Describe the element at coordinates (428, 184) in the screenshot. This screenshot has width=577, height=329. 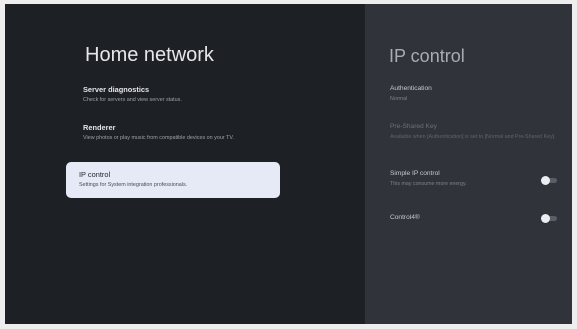
I see `simple-ip-control-hint: This may consume more energy.` at that location.